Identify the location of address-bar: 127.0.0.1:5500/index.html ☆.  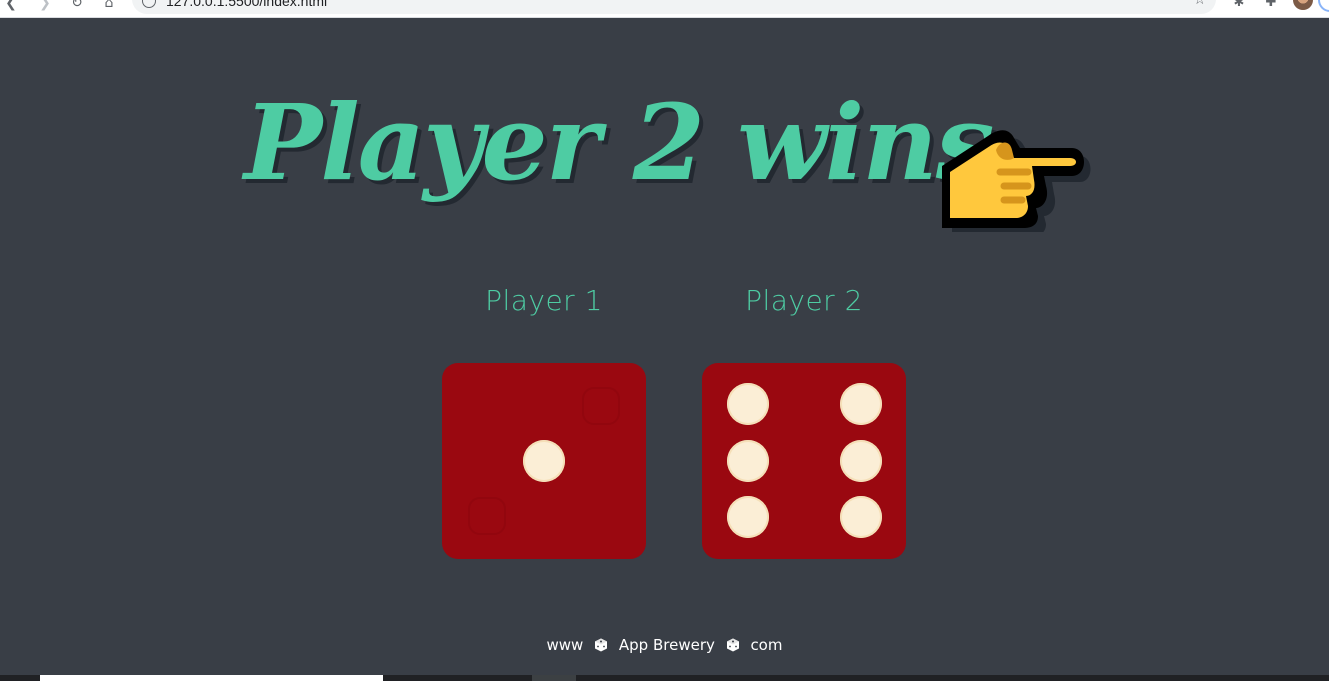
(674, 7).